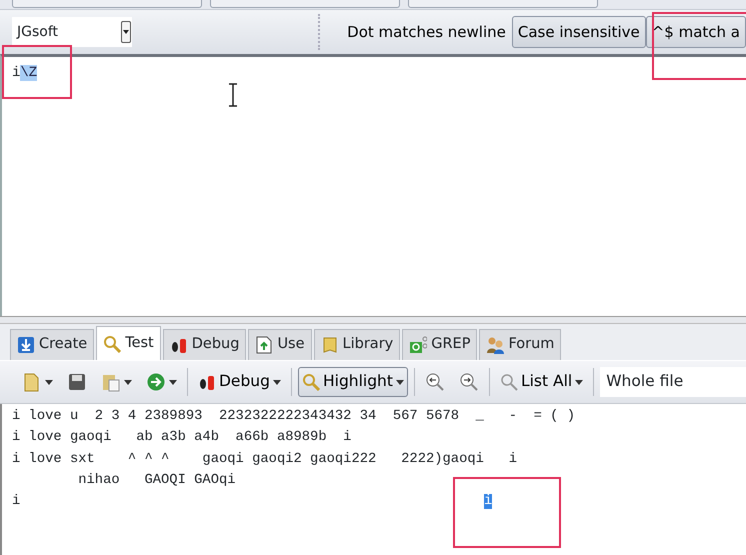  Describe the element at coordinates (239, 382) in the screenshot. I see `debug-button: Debug` at that location.